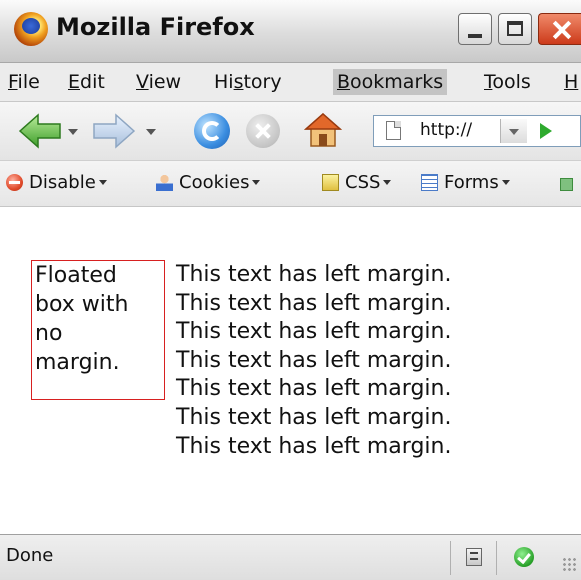 The width and height of the screenshot is (581, 580). I want to click on go-icon, so click(546, 131).